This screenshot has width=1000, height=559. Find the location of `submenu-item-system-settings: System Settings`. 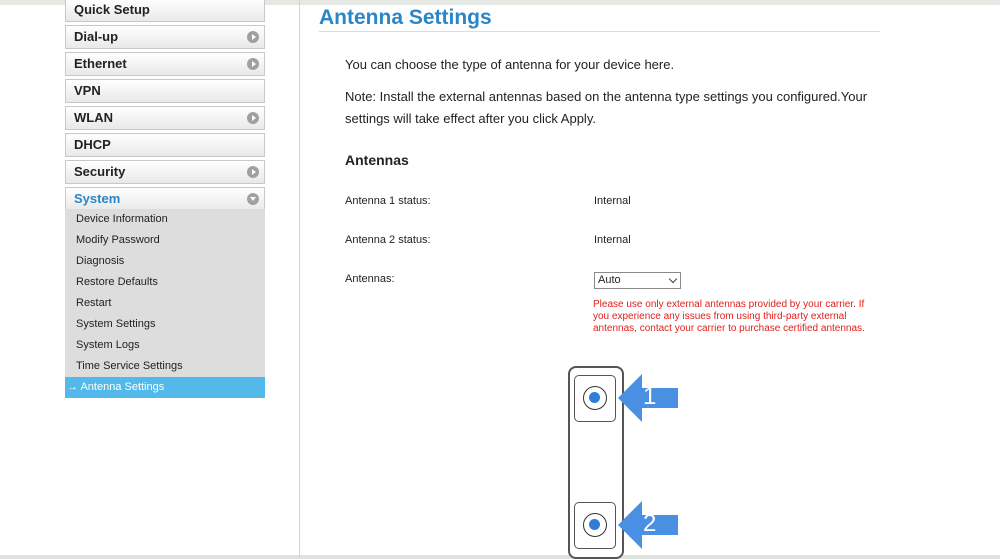

submenu-item-system-settings: System Settings is located at coordinates (165, 324).